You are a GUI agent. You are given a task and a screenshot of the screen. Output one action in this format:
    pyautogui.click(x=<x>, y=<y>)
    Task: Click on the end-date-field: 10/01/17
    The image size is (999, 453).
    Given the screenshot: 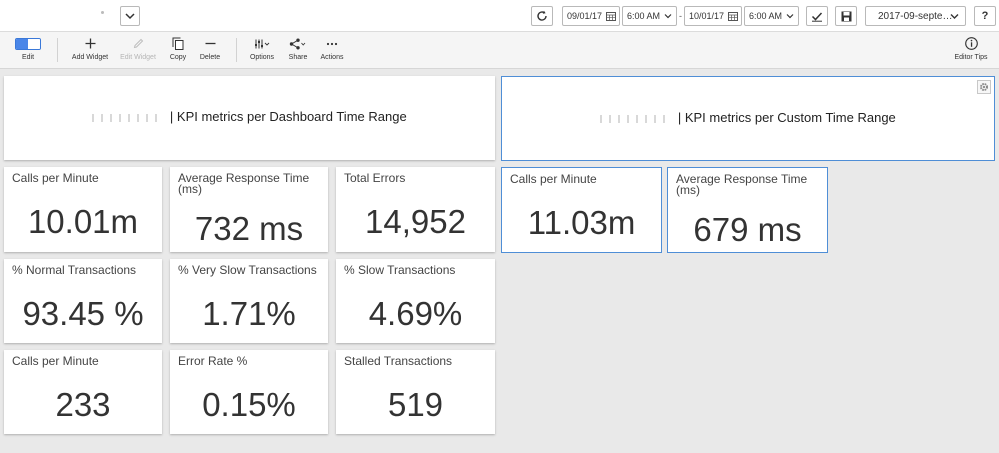 What is the action you would take?
    pyautogui.click(x=713, y=16)
    